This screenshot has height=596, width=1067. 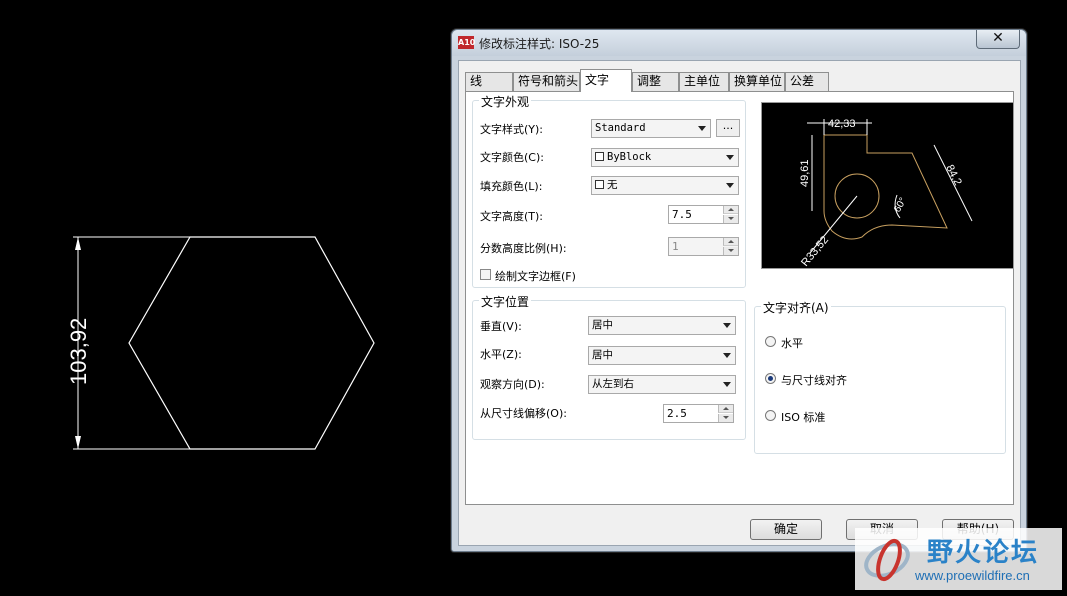 I want to click on dialog-title: 修改标注样式: ISO-25, so click(x=539, y=44).